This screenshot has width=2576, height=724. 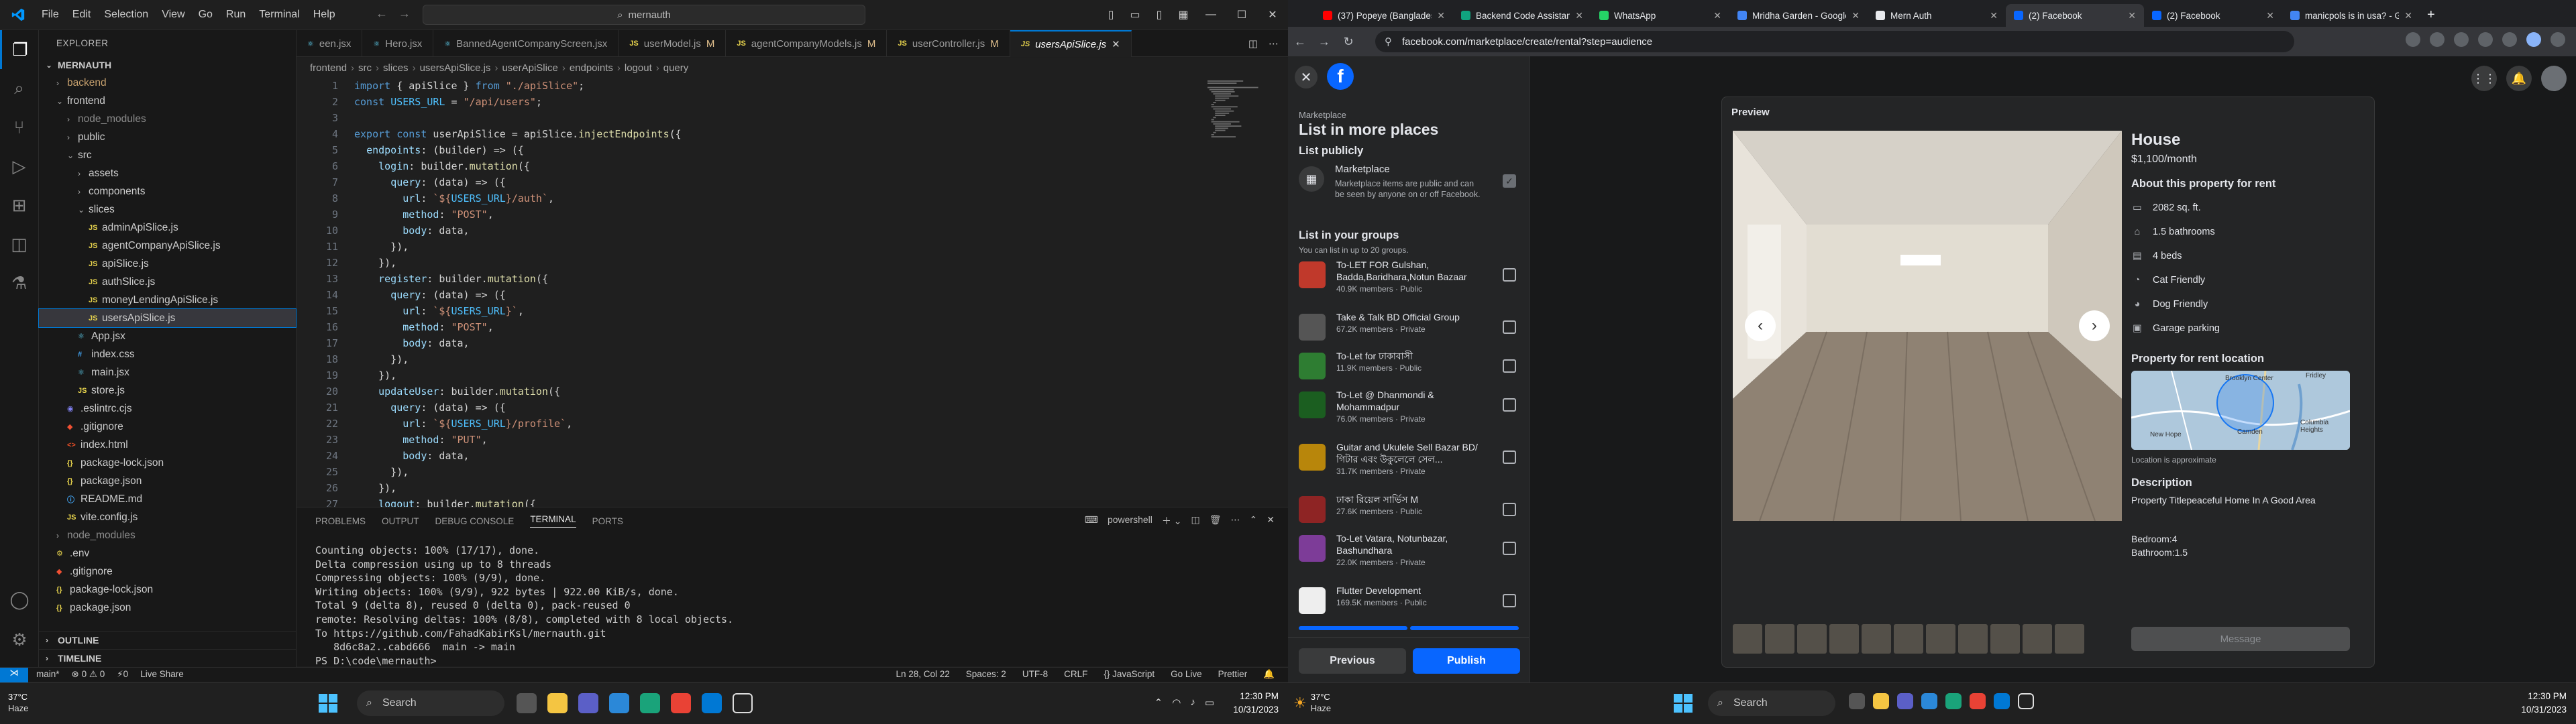 What do you see at coordinates (365, 68) in the screenshot?
I see `breadcrumb-item: src` at bounding box center [365, 68].